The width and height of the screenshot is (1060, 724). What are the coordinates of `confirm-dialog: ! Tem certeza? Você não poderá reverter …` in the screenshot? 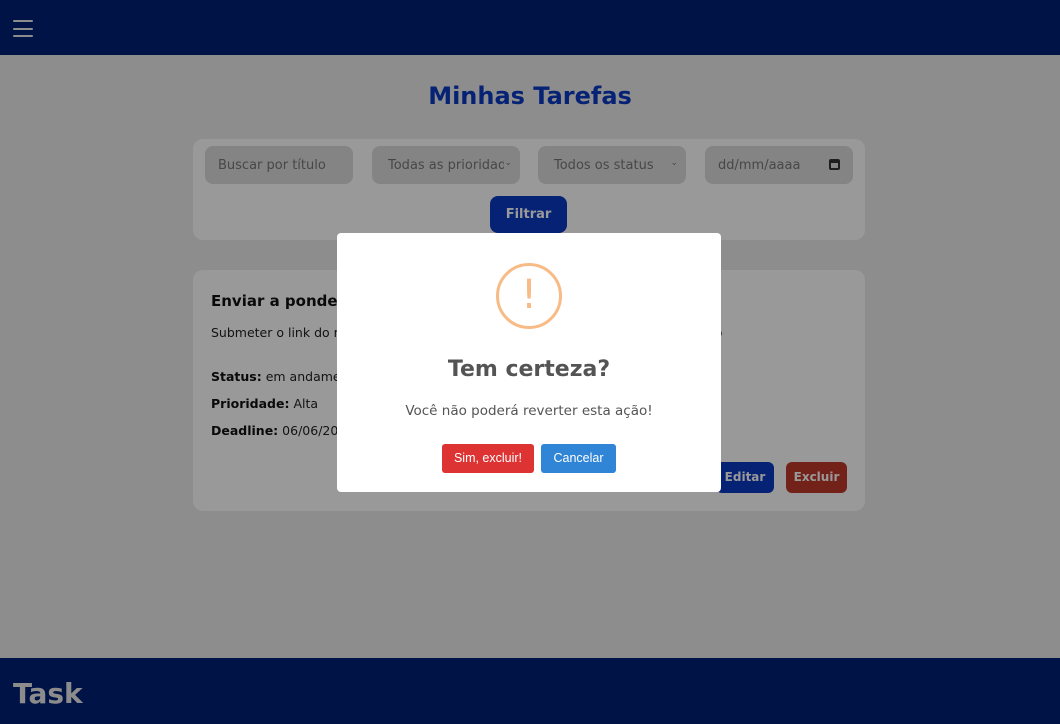 It's located at (529, 362).